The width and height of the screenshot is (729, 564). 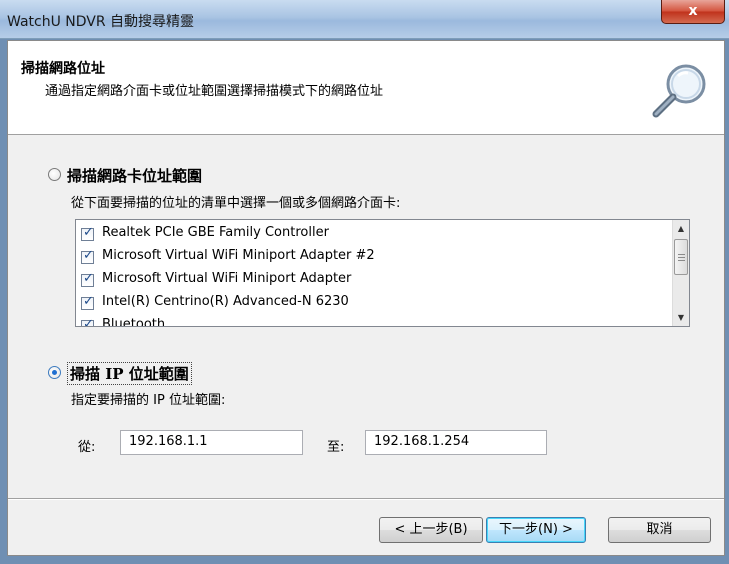 What do you see at coordinates (63, 69) in the screenshot?
I see `page-title: 掃描網路位址` at bounding box center [63, 69].